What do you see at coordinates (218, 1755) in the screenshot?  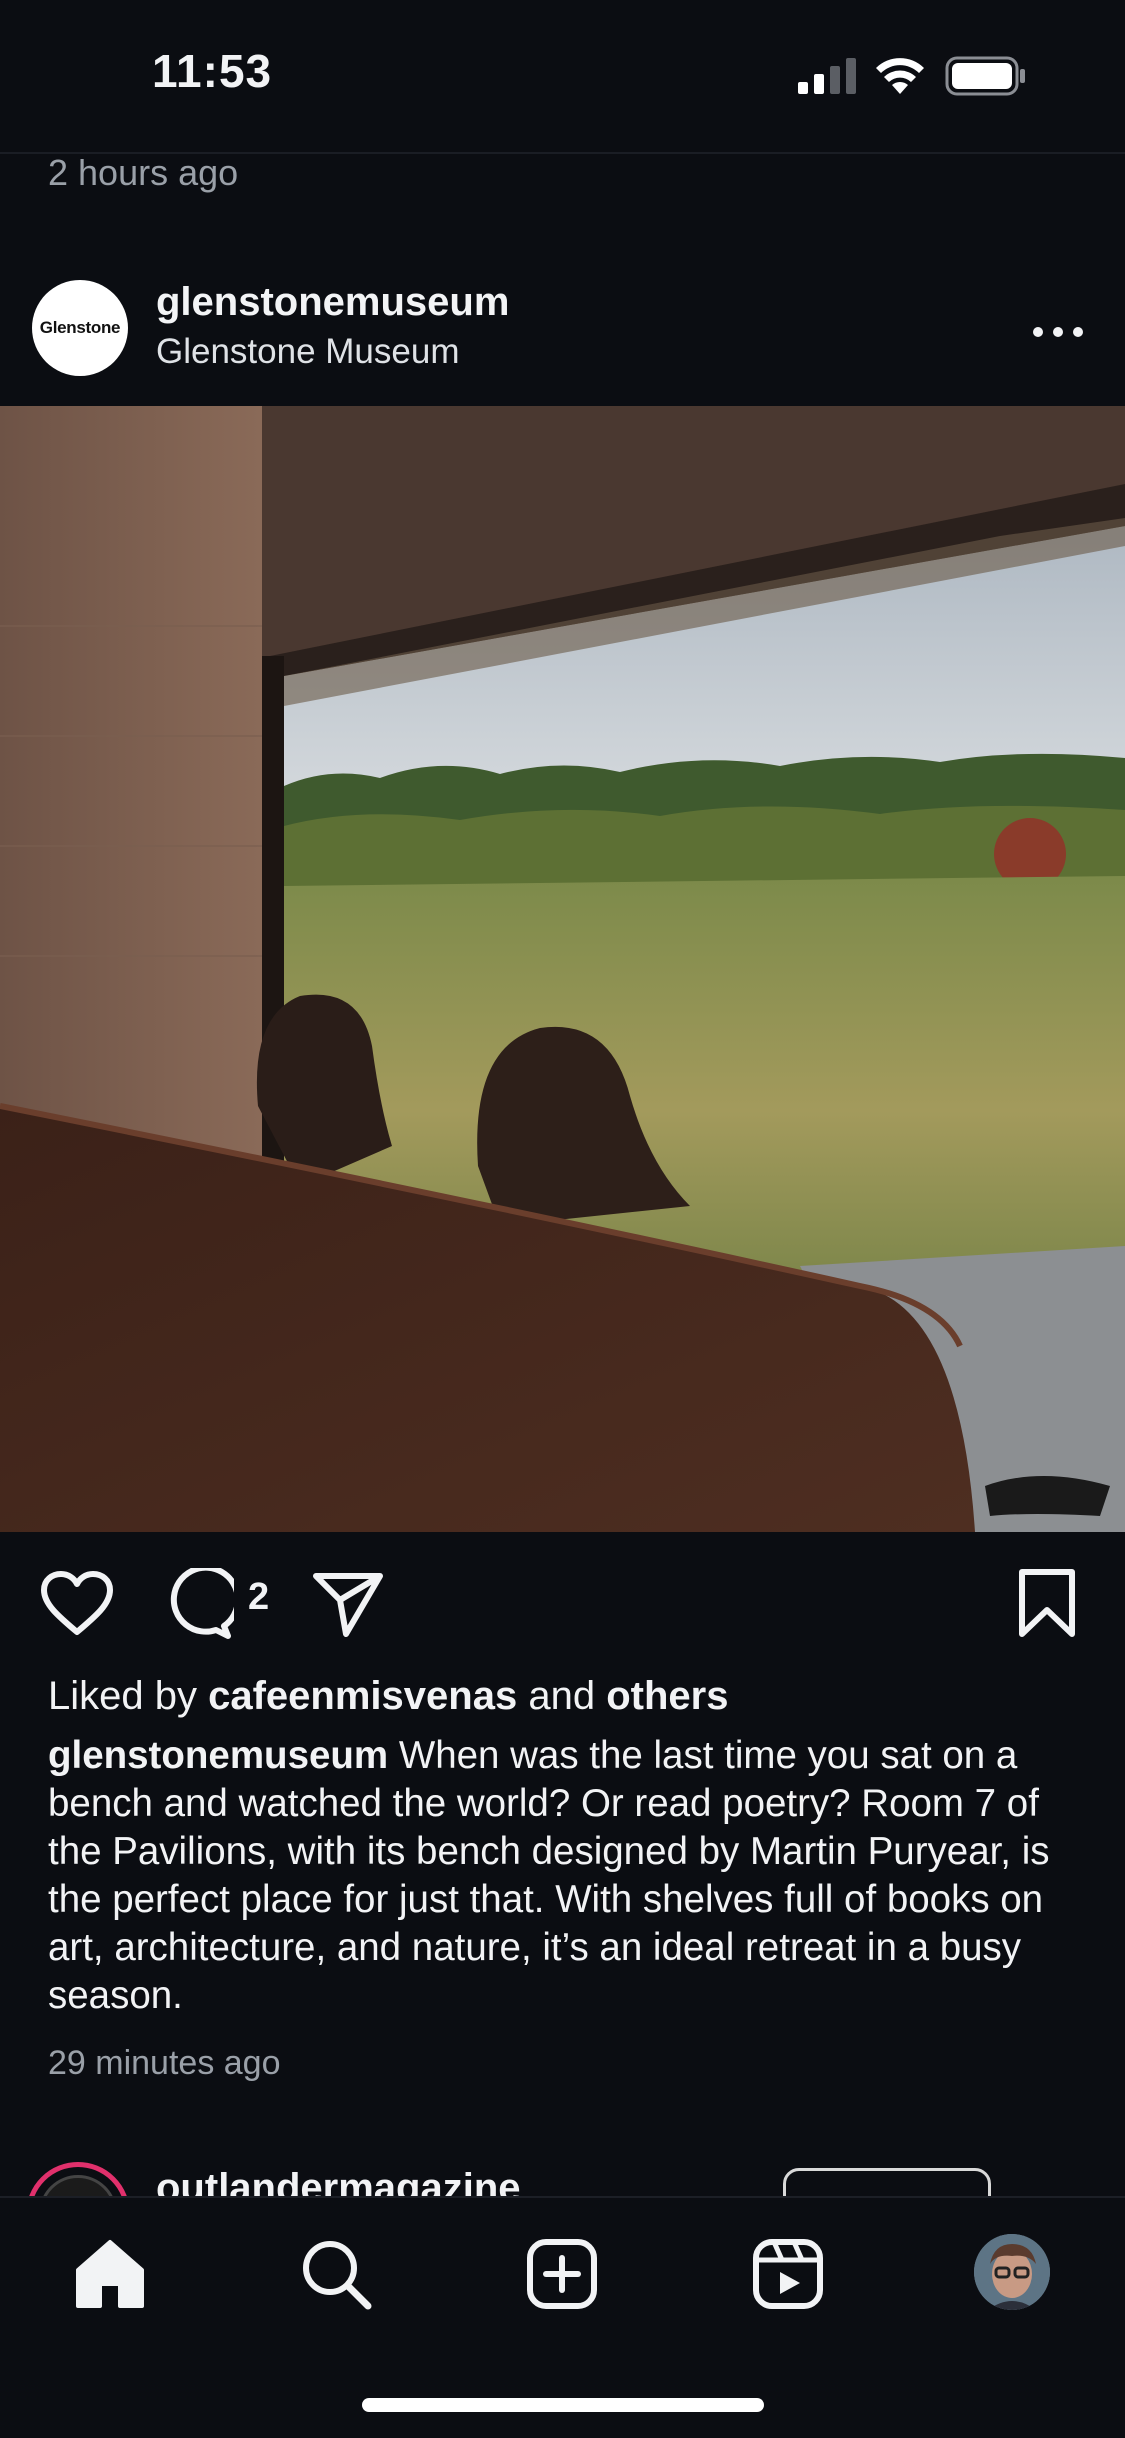 I see `caption-username: glenstonemuseum` at bounding box center [218, 1755].